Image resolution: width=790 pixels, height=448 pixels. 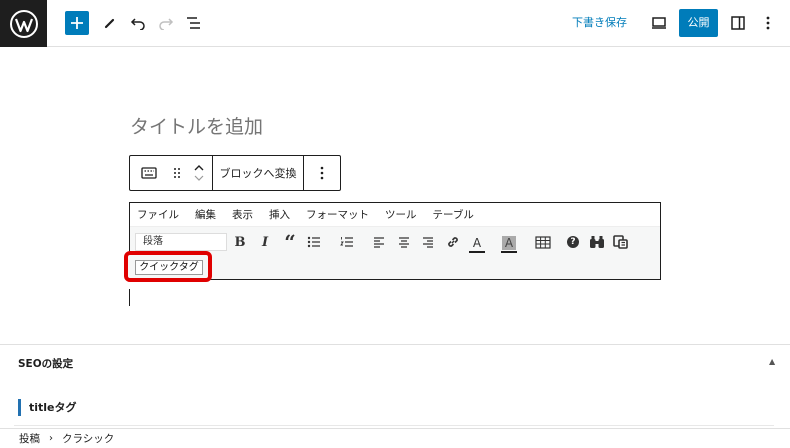 I want to click on quicktag-button: クイックタグ, so click(x=169, y=267).